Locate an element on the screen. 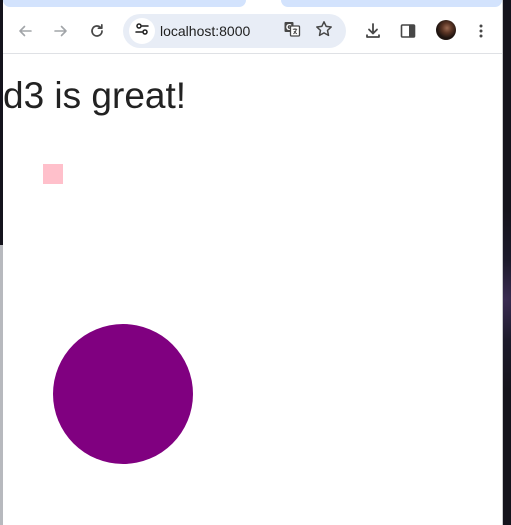 The width and height of the screenshot is (511, 525). tab-right is located at coordinates (391, 3).